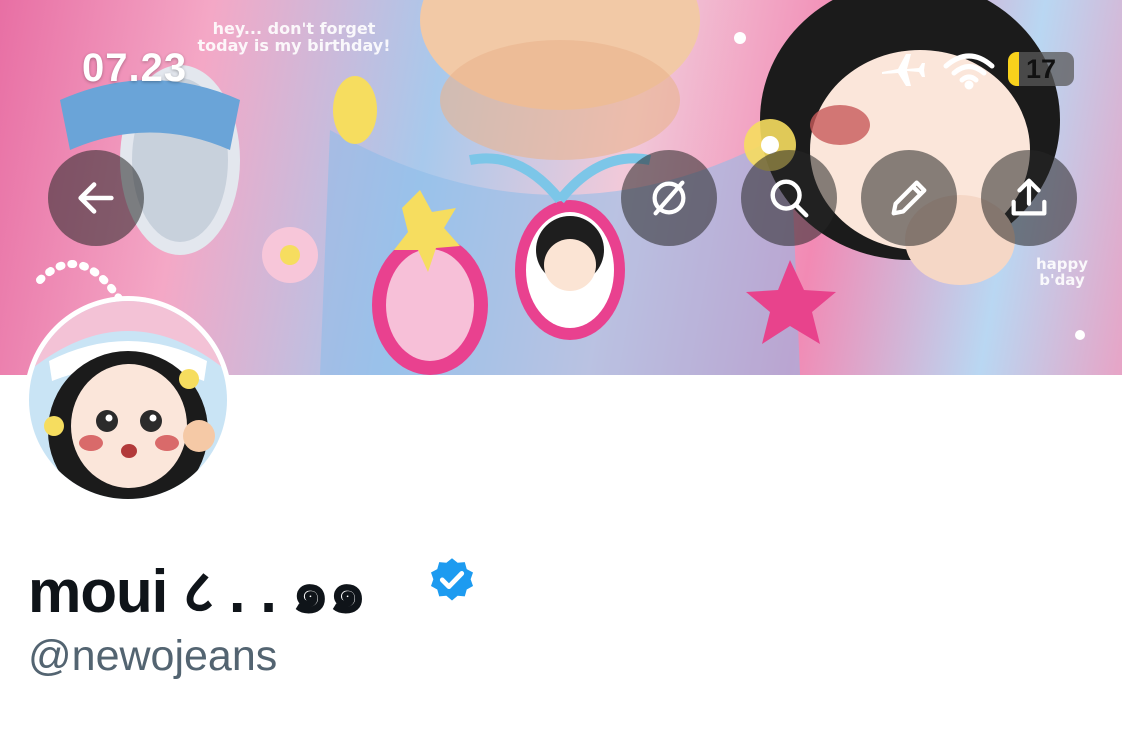 This screenshot has height=734, width=1122. I want to click on back-button, so click(96, 198).